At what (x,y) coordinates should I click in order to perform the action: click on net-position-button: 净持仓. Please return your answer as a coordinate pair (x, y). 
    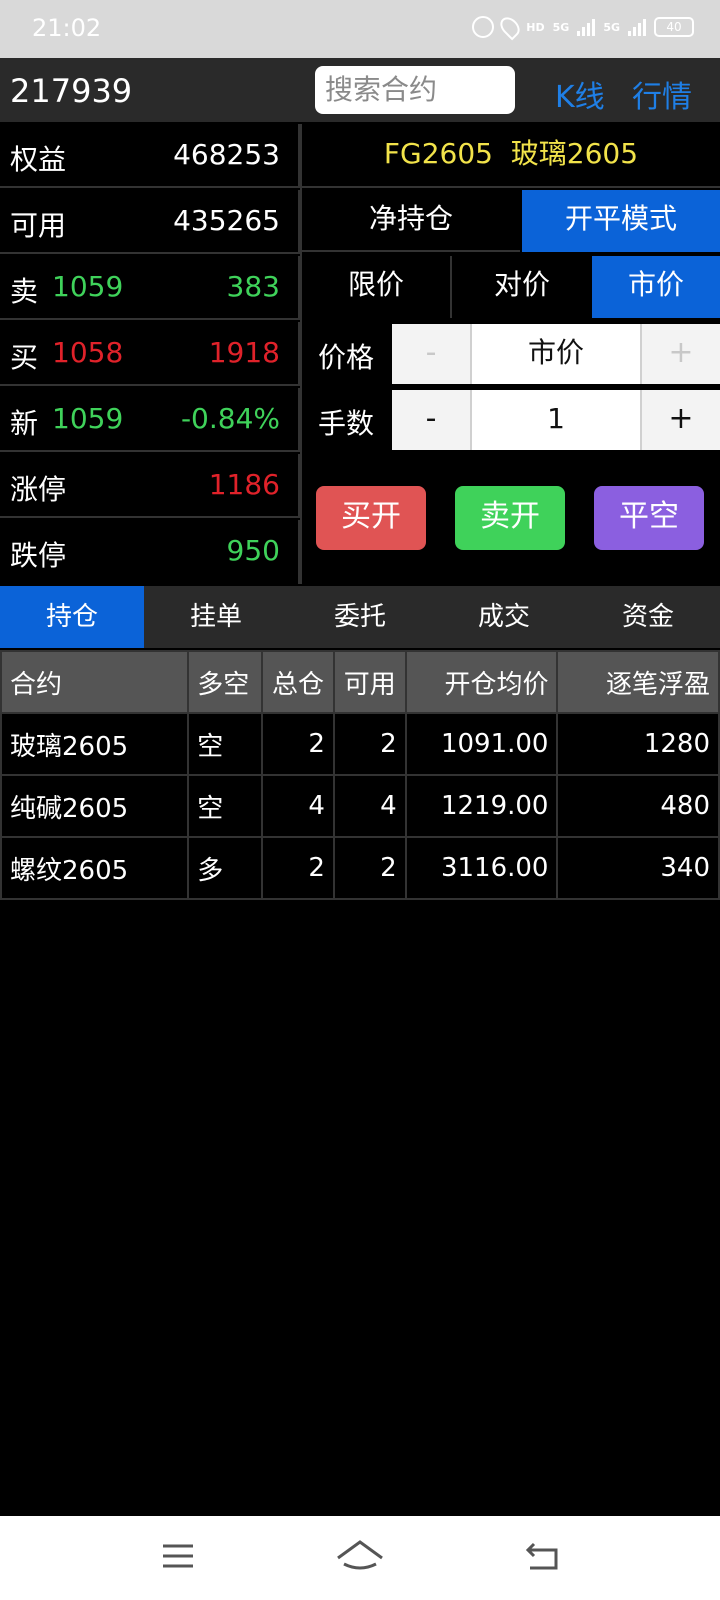
    Looking at the image, I should click on (411, 221).